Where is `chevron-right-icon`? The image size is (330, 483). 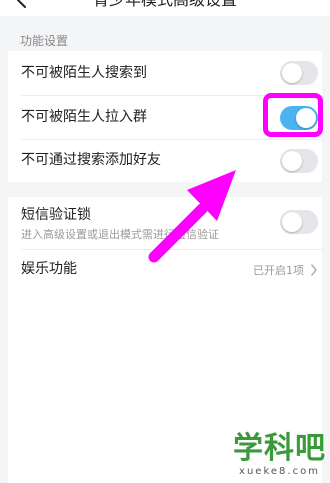
chevron-right-icon is located at coordinates (314, 270).